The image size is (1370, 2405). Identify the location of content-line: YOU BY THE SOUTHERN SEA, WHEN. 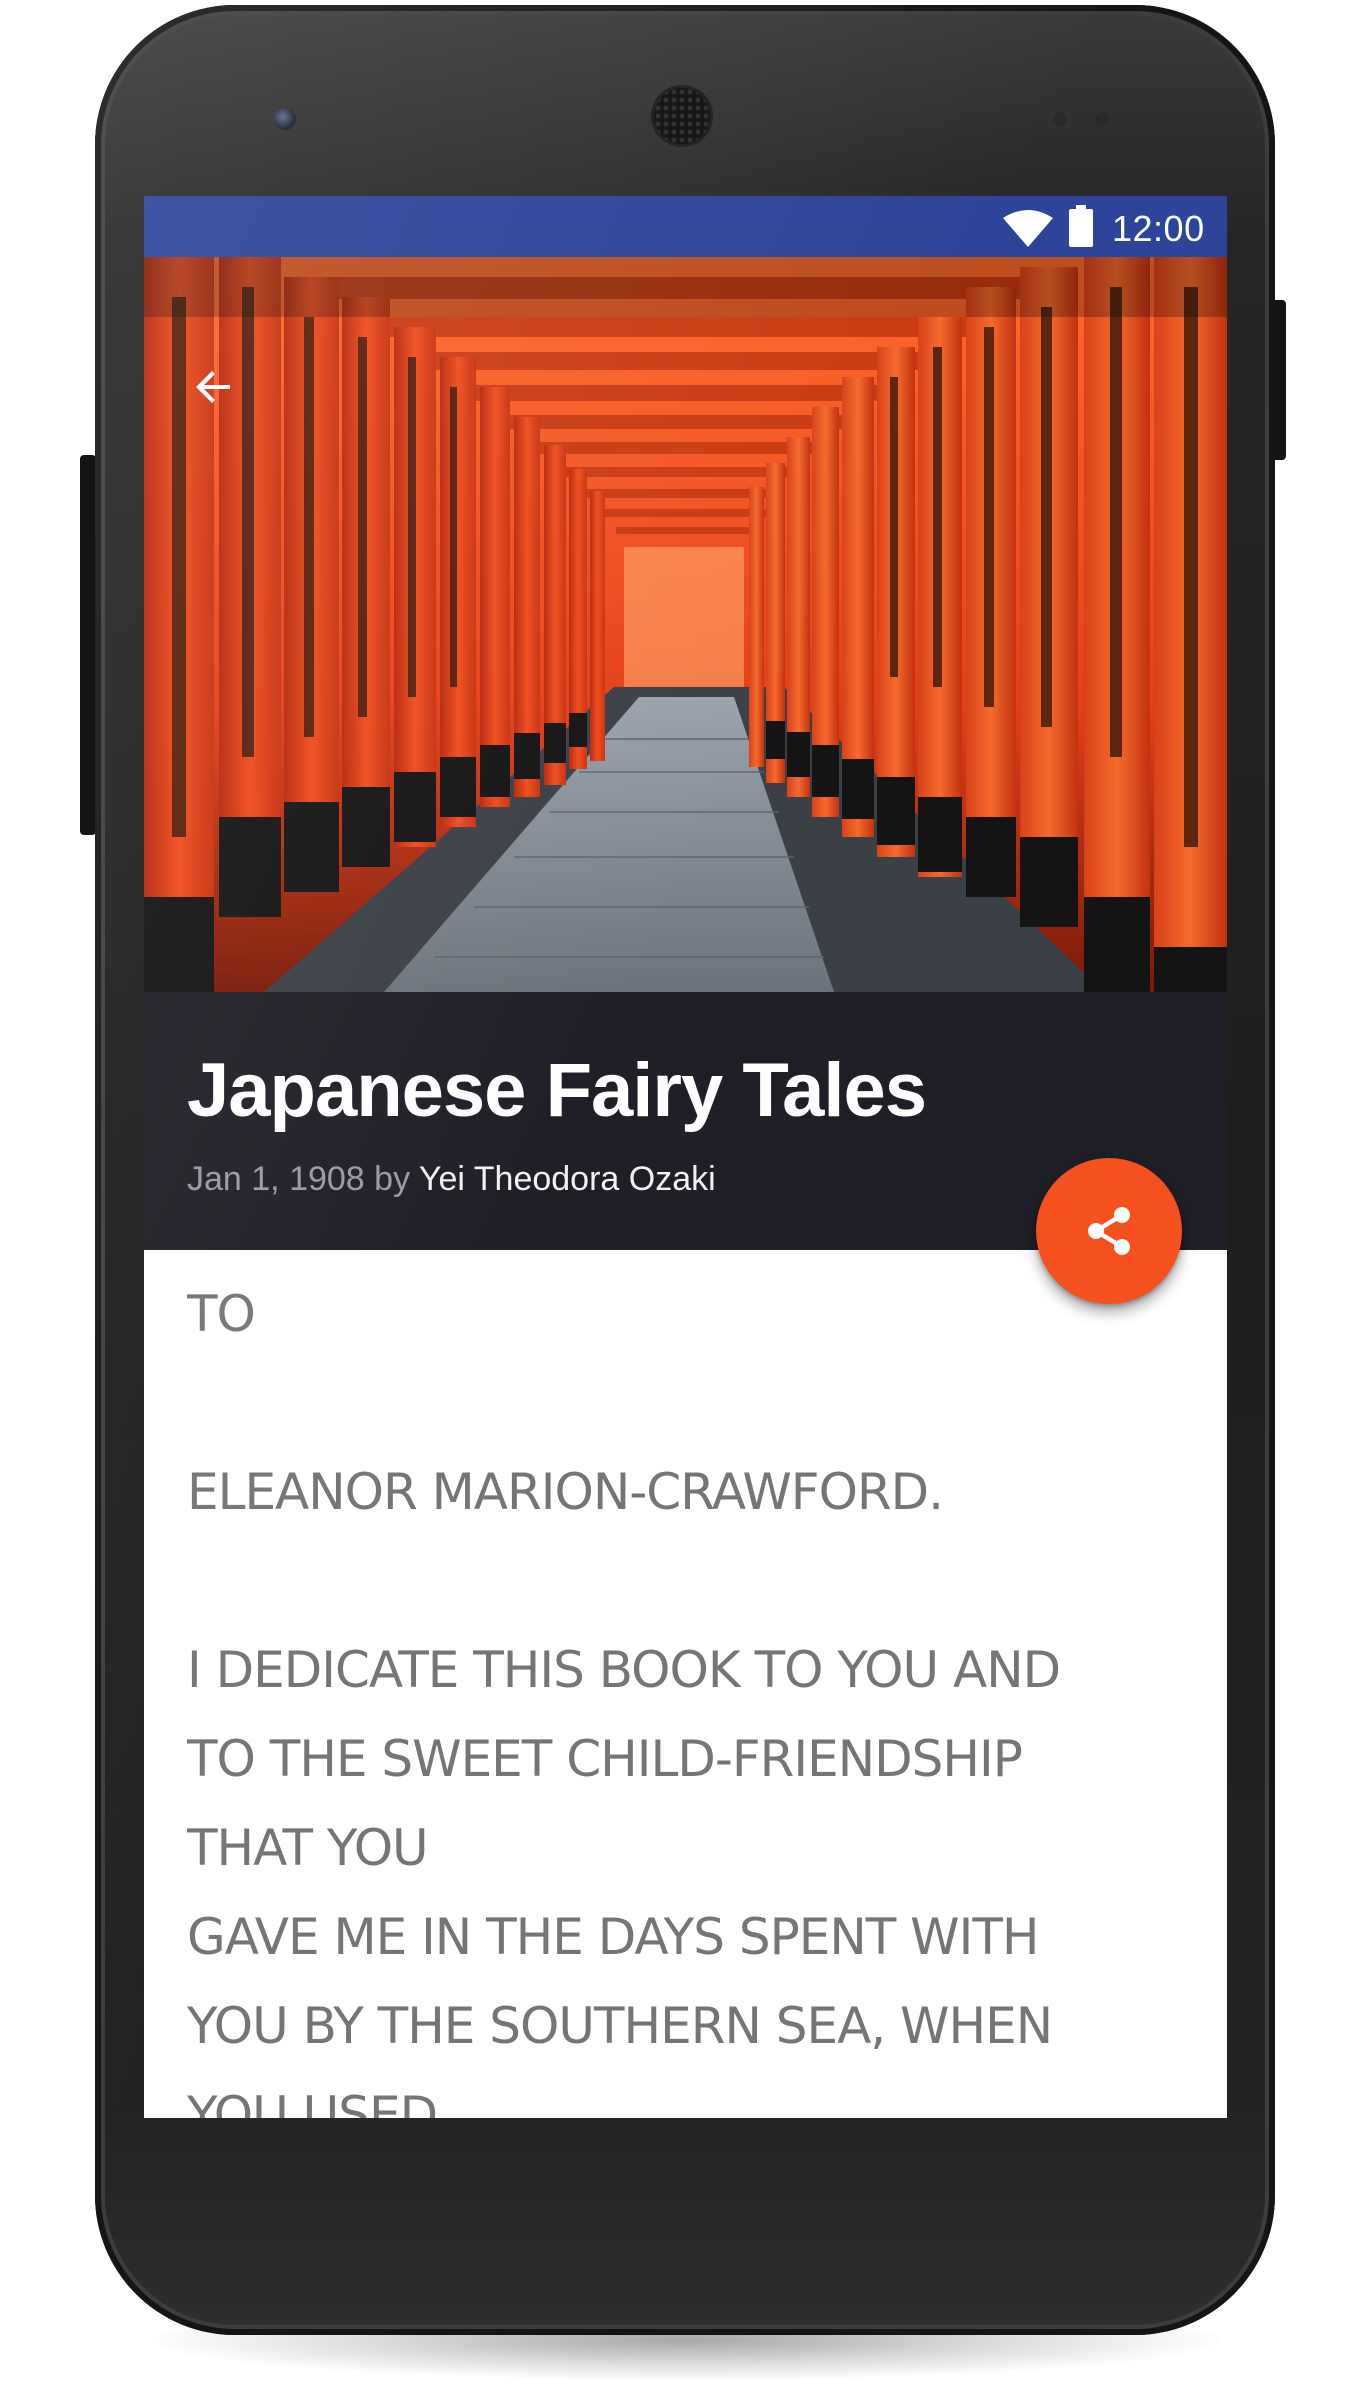
(620, 2026).